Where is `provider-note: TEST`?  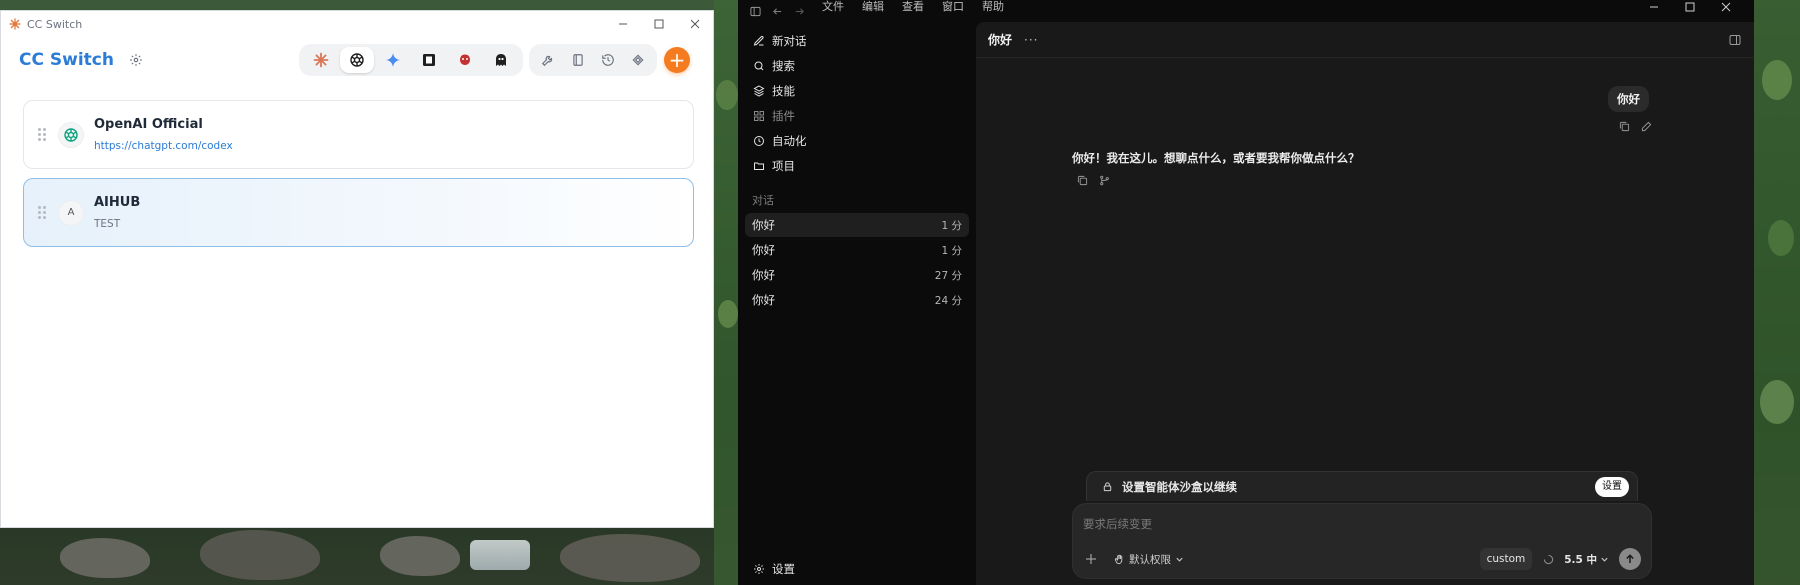 provider-note: TEST is located at coordinates (107, 224).